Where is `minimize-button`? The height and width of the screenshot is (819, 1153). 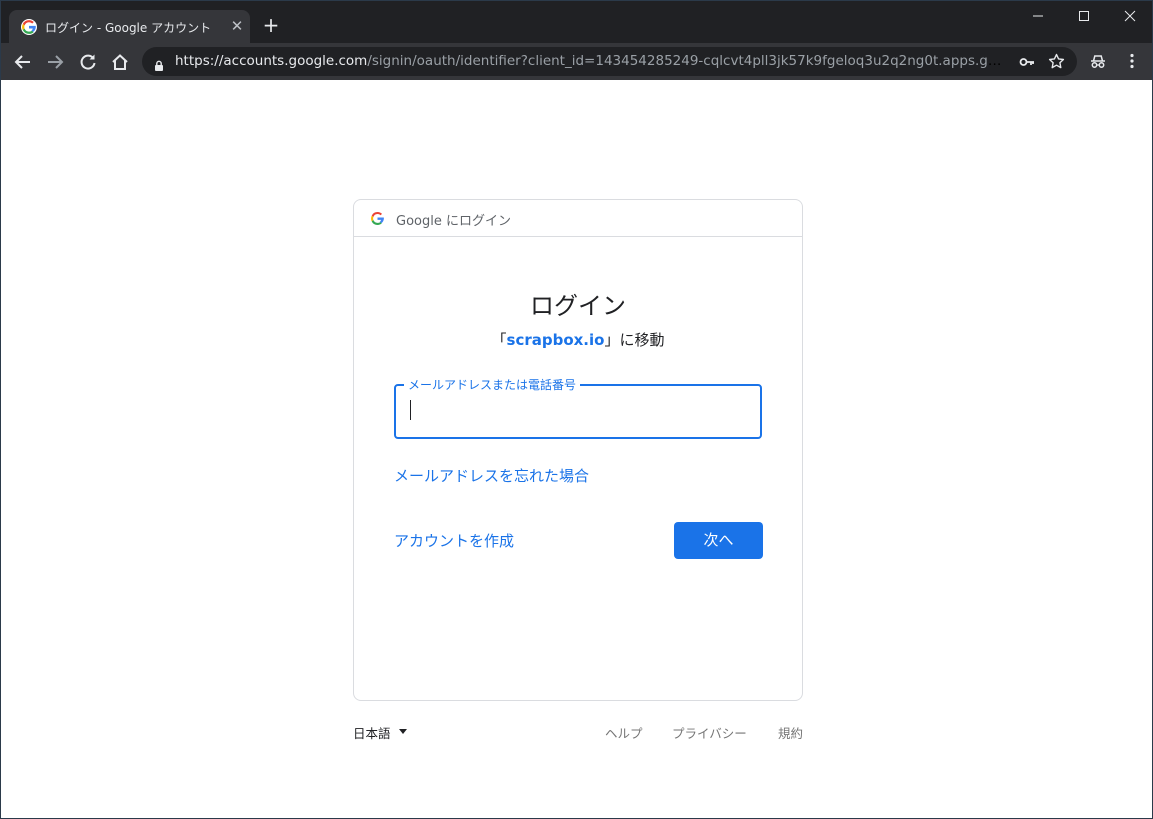 minimize-button is located at coordinates (1038, 16).